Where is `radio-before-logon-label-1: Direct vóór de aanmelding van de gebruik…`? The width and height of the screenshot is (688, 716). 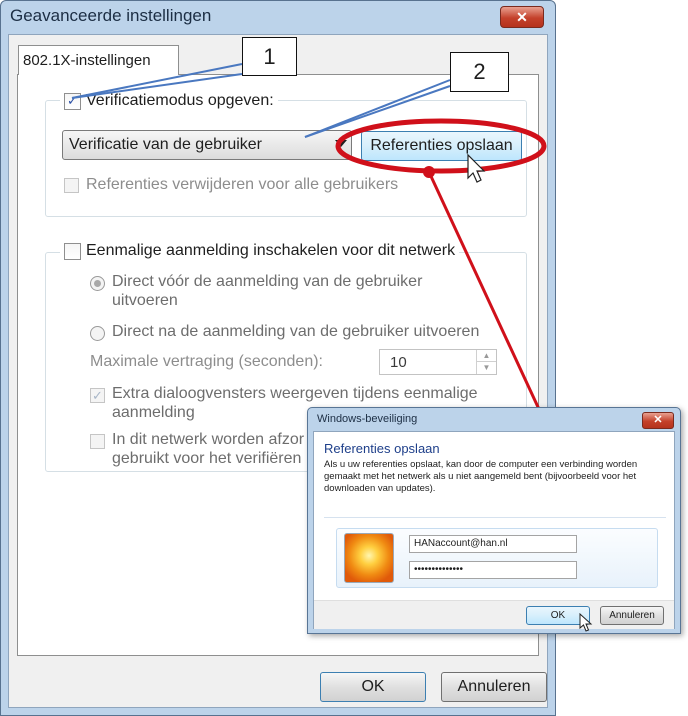
radio-before-logon-label-1: Direct vóór de aanmelding van de gebruik… is located at coordinates (267, 281).